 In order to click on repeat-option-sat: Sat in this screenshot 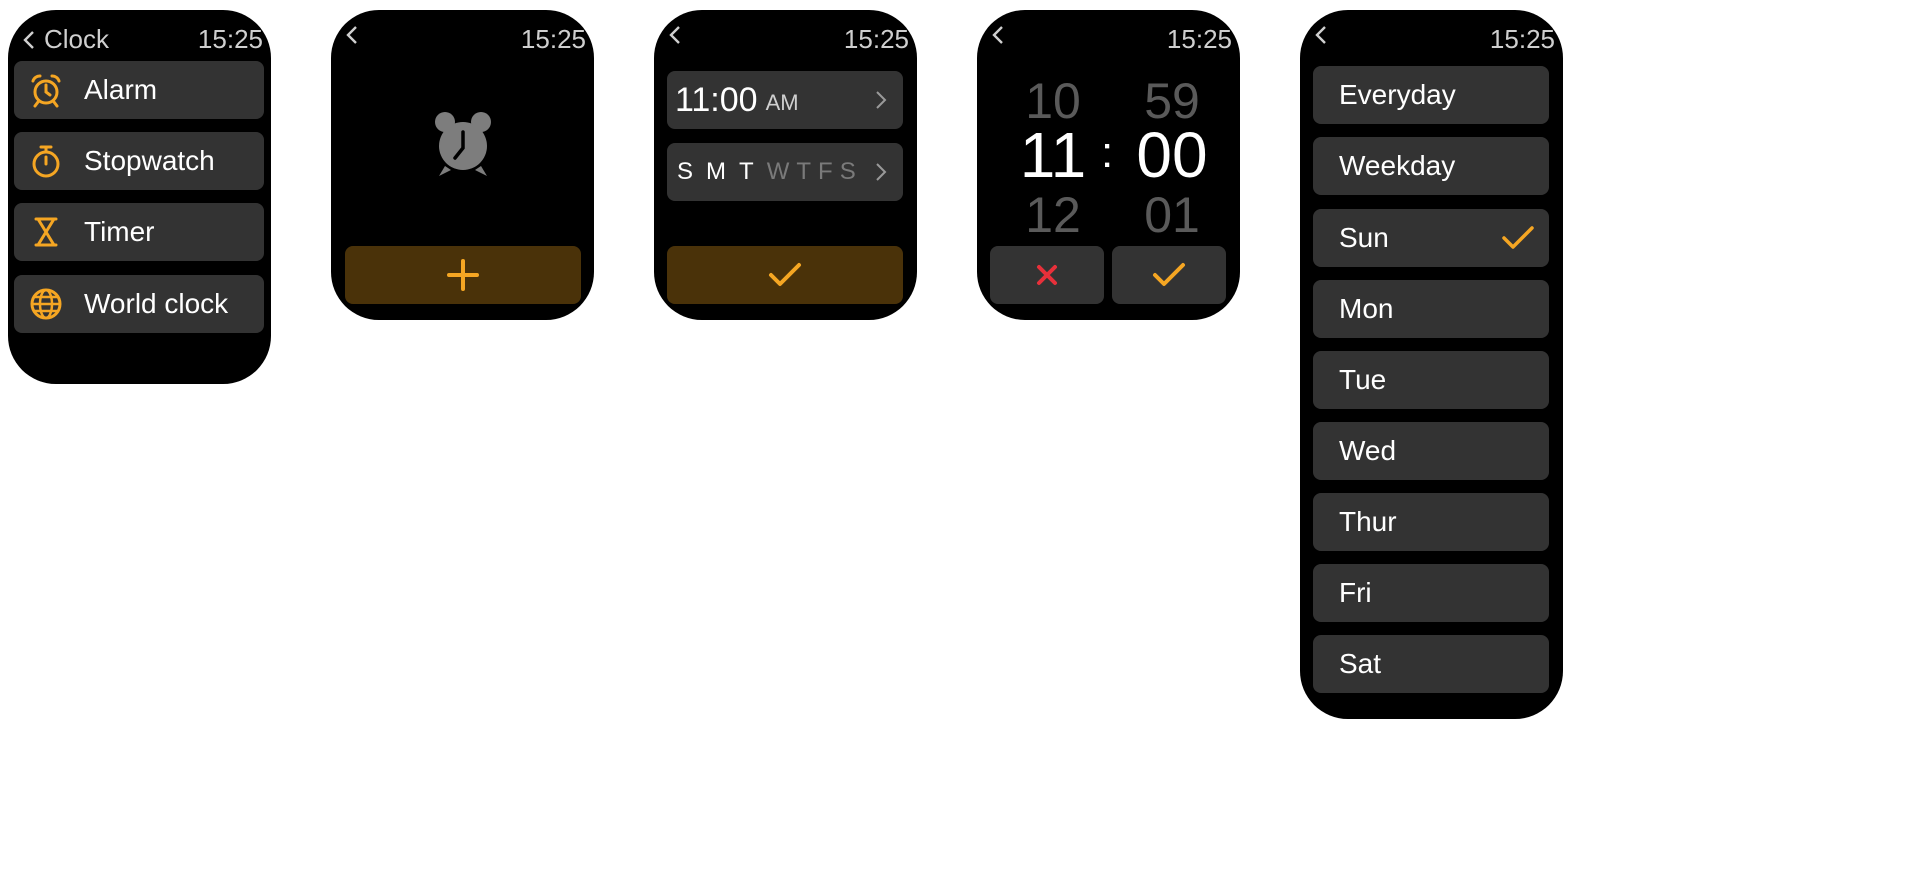, I will do `click(1431, 664)`.